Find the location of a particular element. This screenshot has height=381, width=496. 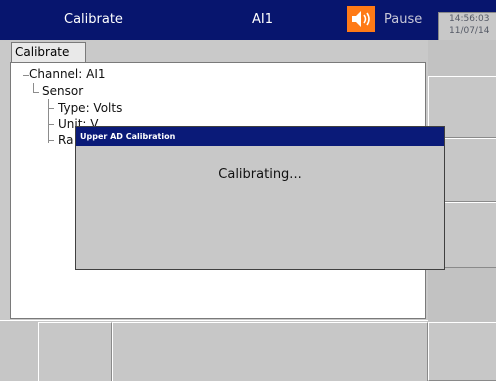

speaker-icon is located at coordinates (361, 19).